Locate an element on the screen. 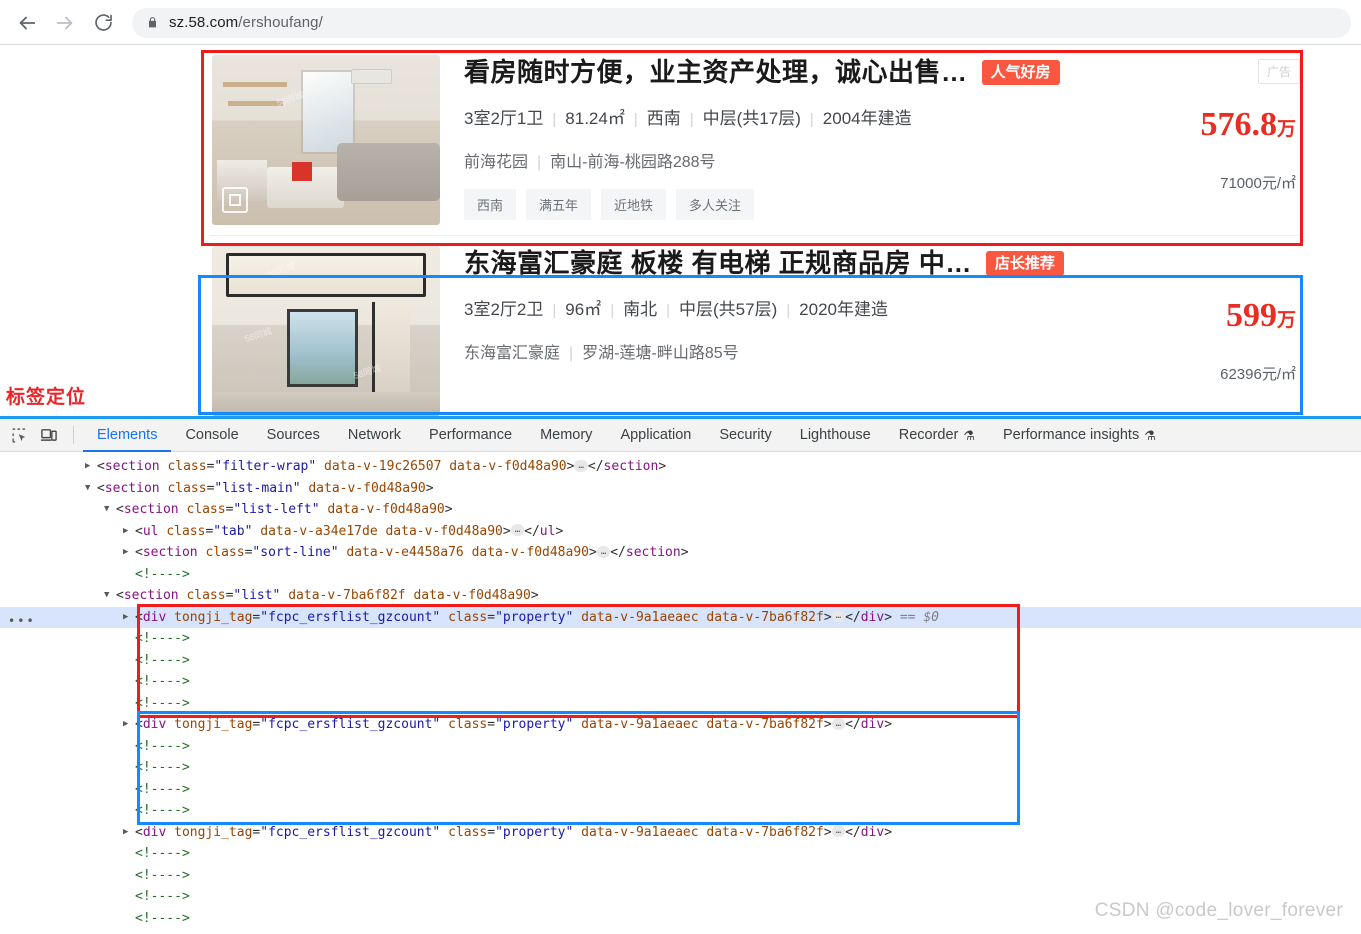 The height and width of the screenshot is (934, 1361). dom-token: "tab" is located at coordinates (233, 531).